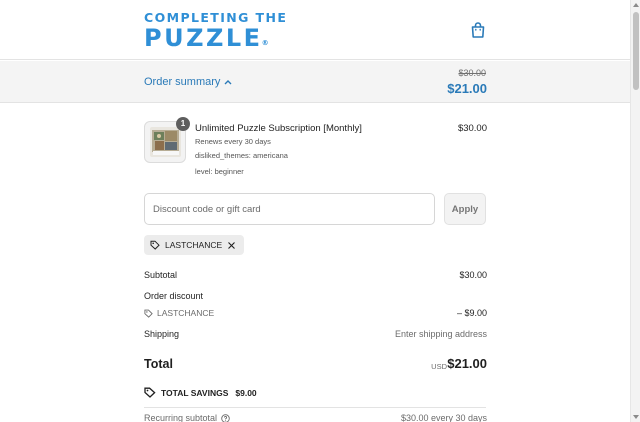 The image size is (640, 422). I want to click on original-price: $30.00, so click(472, 73).